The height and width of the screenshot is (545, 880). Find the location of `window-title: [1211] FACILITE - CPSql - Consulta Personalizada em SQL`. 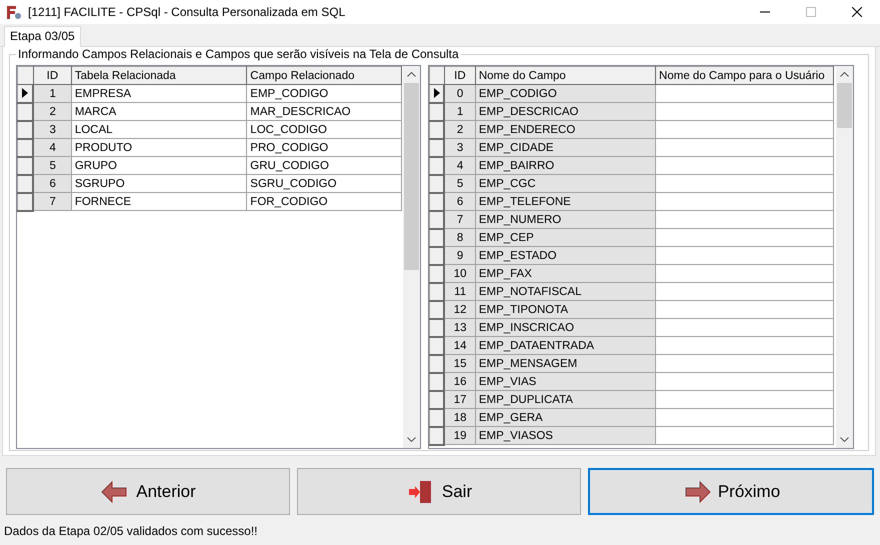

window-title: [1211] FACILITE - CPSql - Consulta Personalizada em SQL is located at coordinates (187, 12).